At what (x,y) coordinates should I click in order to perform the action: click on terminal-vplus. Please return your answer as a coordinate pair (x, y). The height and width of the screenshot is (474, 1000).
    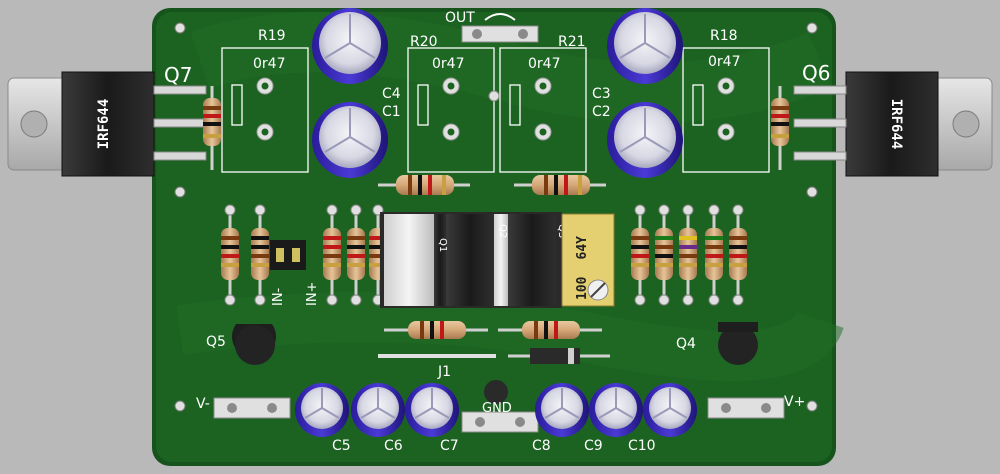
    Looking at the image, I should click on (746, 408).